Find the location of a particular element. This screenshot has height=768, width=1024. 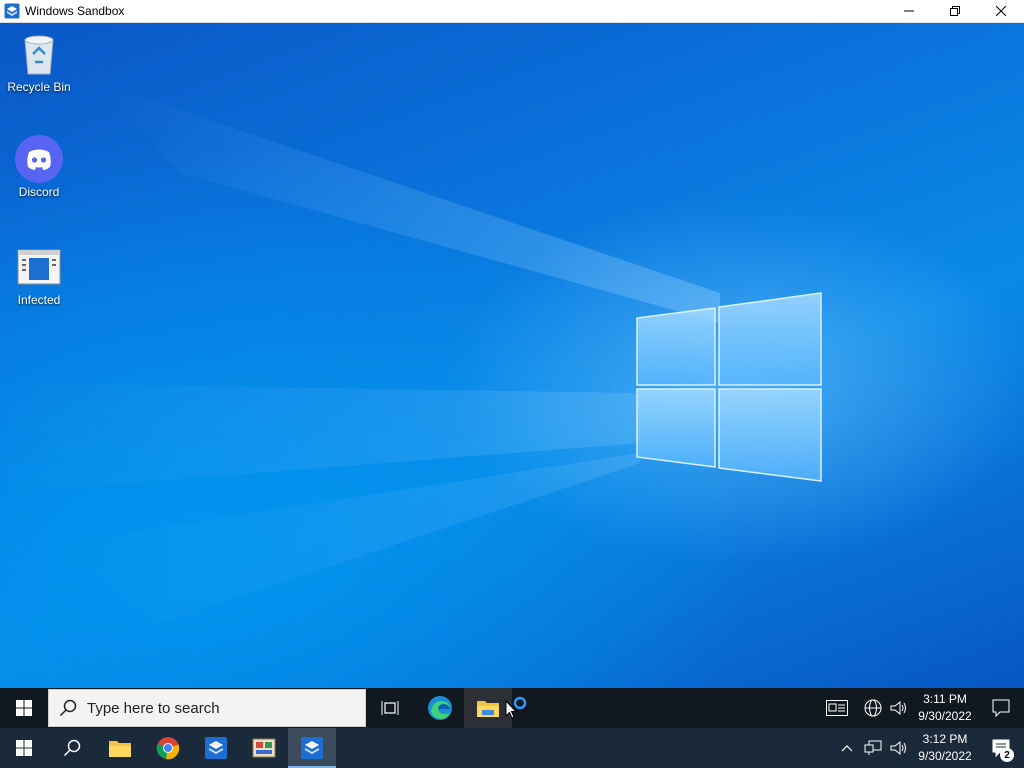

news-widget is located at coordinates (837, 708).